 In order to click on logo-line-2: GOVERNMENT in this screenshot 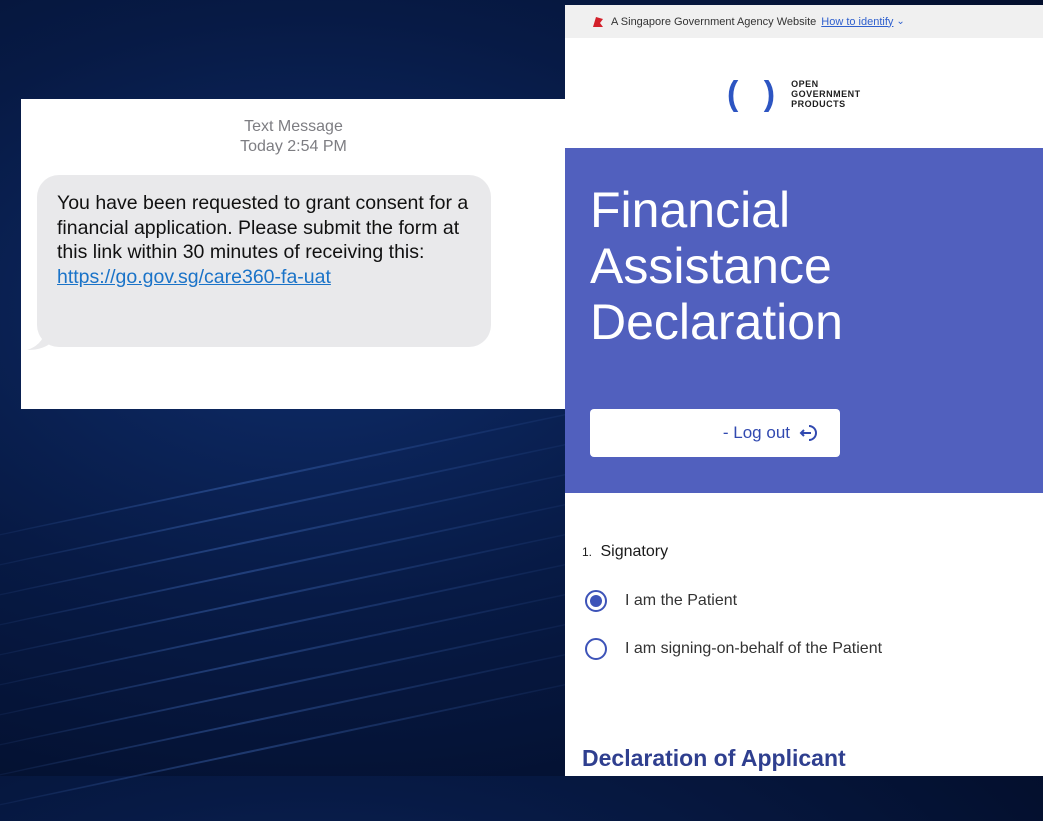, I will do `click(826, 94)`.